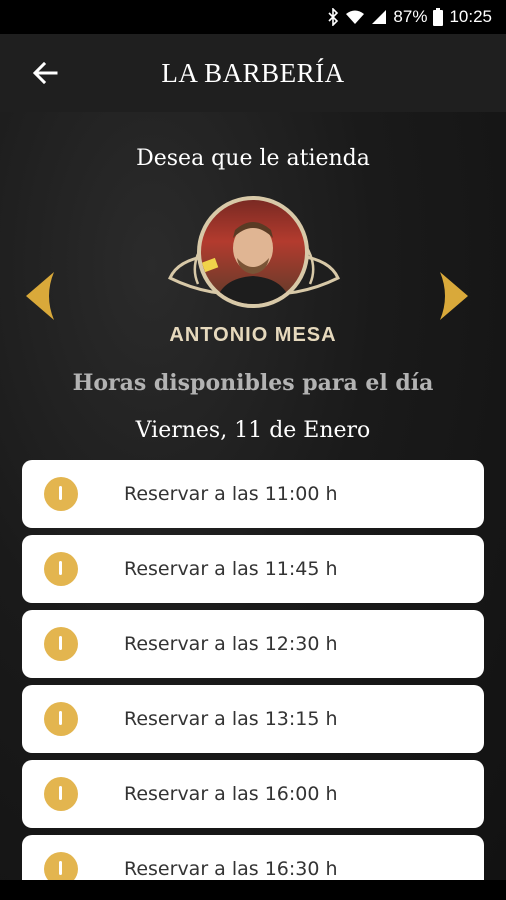  I want to click on app-title: LA BARBERÍA, so click(253, 72).